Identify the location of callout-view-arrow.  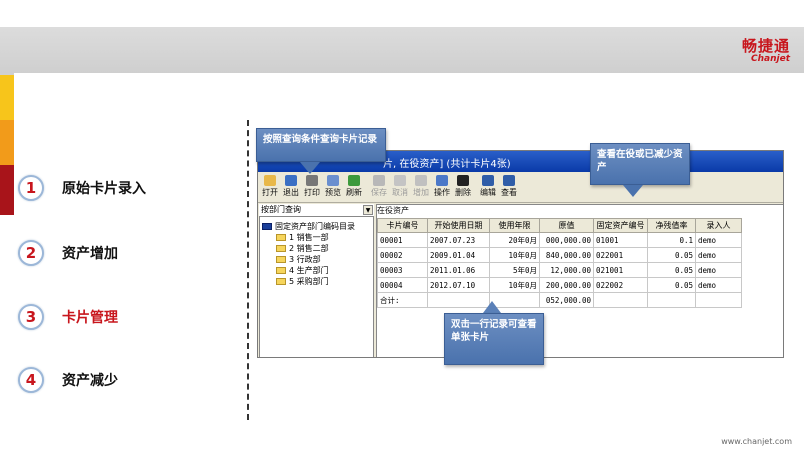
(633, 191).